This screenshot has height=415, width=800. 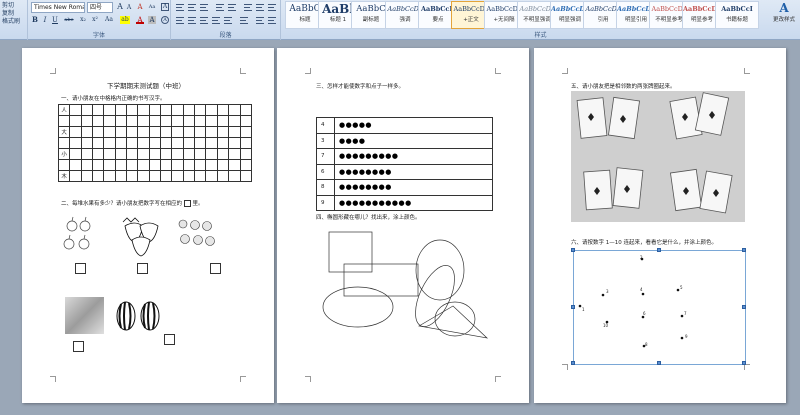 What do you see at coordinates (215, 268) in the screenshot?
I see `answer-box-loquats` at bounding box center [215, 268].